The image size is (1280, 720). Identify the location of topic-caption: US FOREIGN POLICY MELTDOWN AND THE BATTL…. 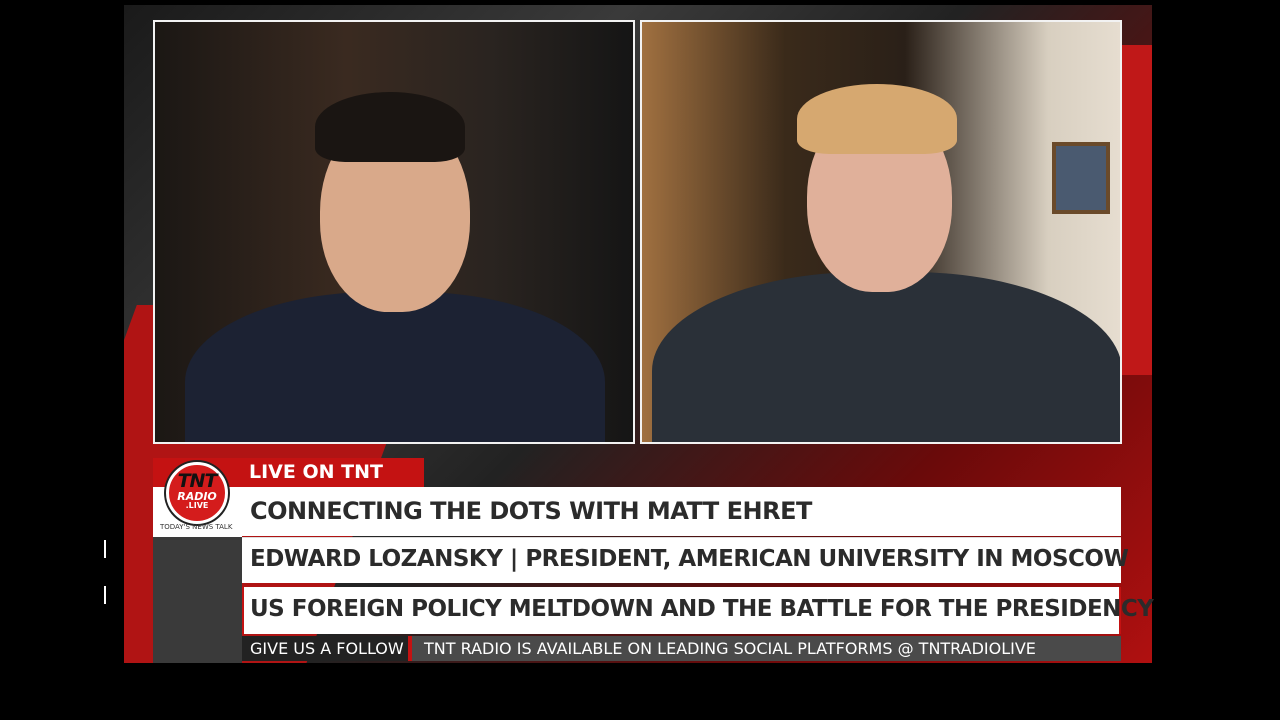
(698, 610).